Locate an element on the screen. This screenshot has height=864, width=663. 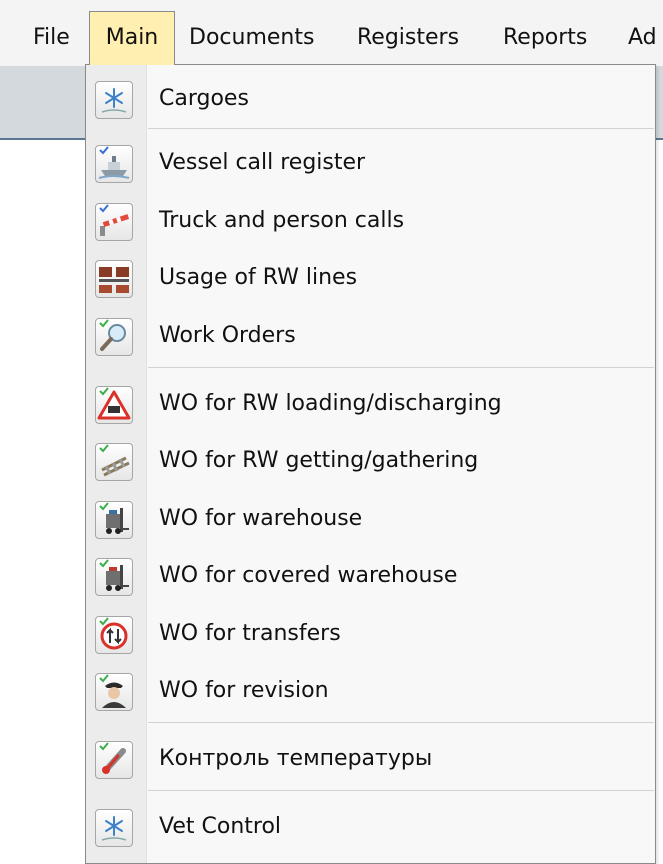
menu-item-label: Vessel call register is located at coordinates (262, 162).